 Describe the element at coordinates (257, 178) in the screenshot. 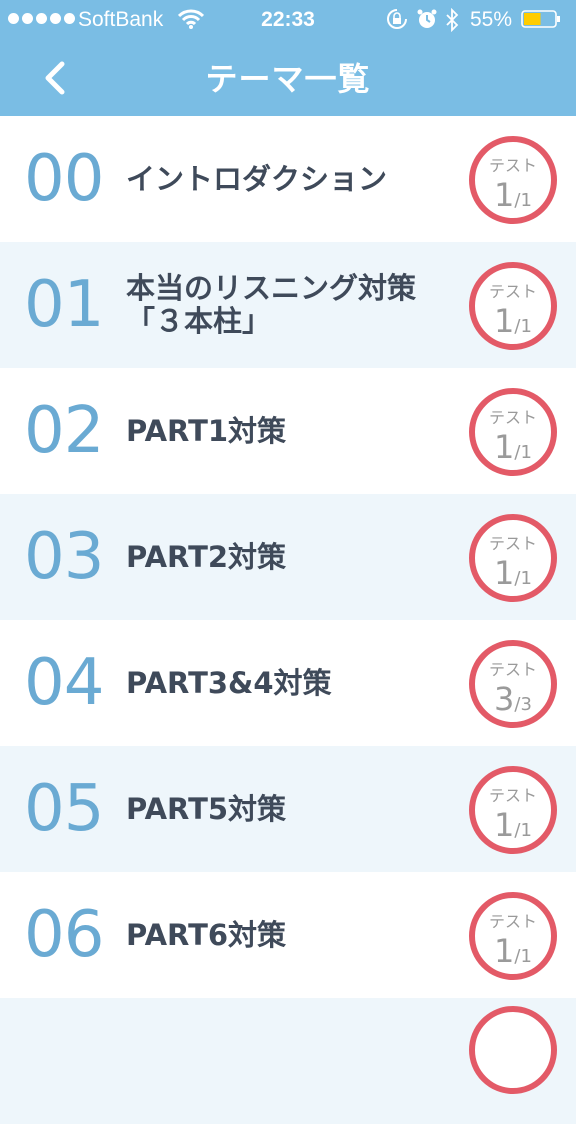

I see `theme-title: イントロダクション` at that location.